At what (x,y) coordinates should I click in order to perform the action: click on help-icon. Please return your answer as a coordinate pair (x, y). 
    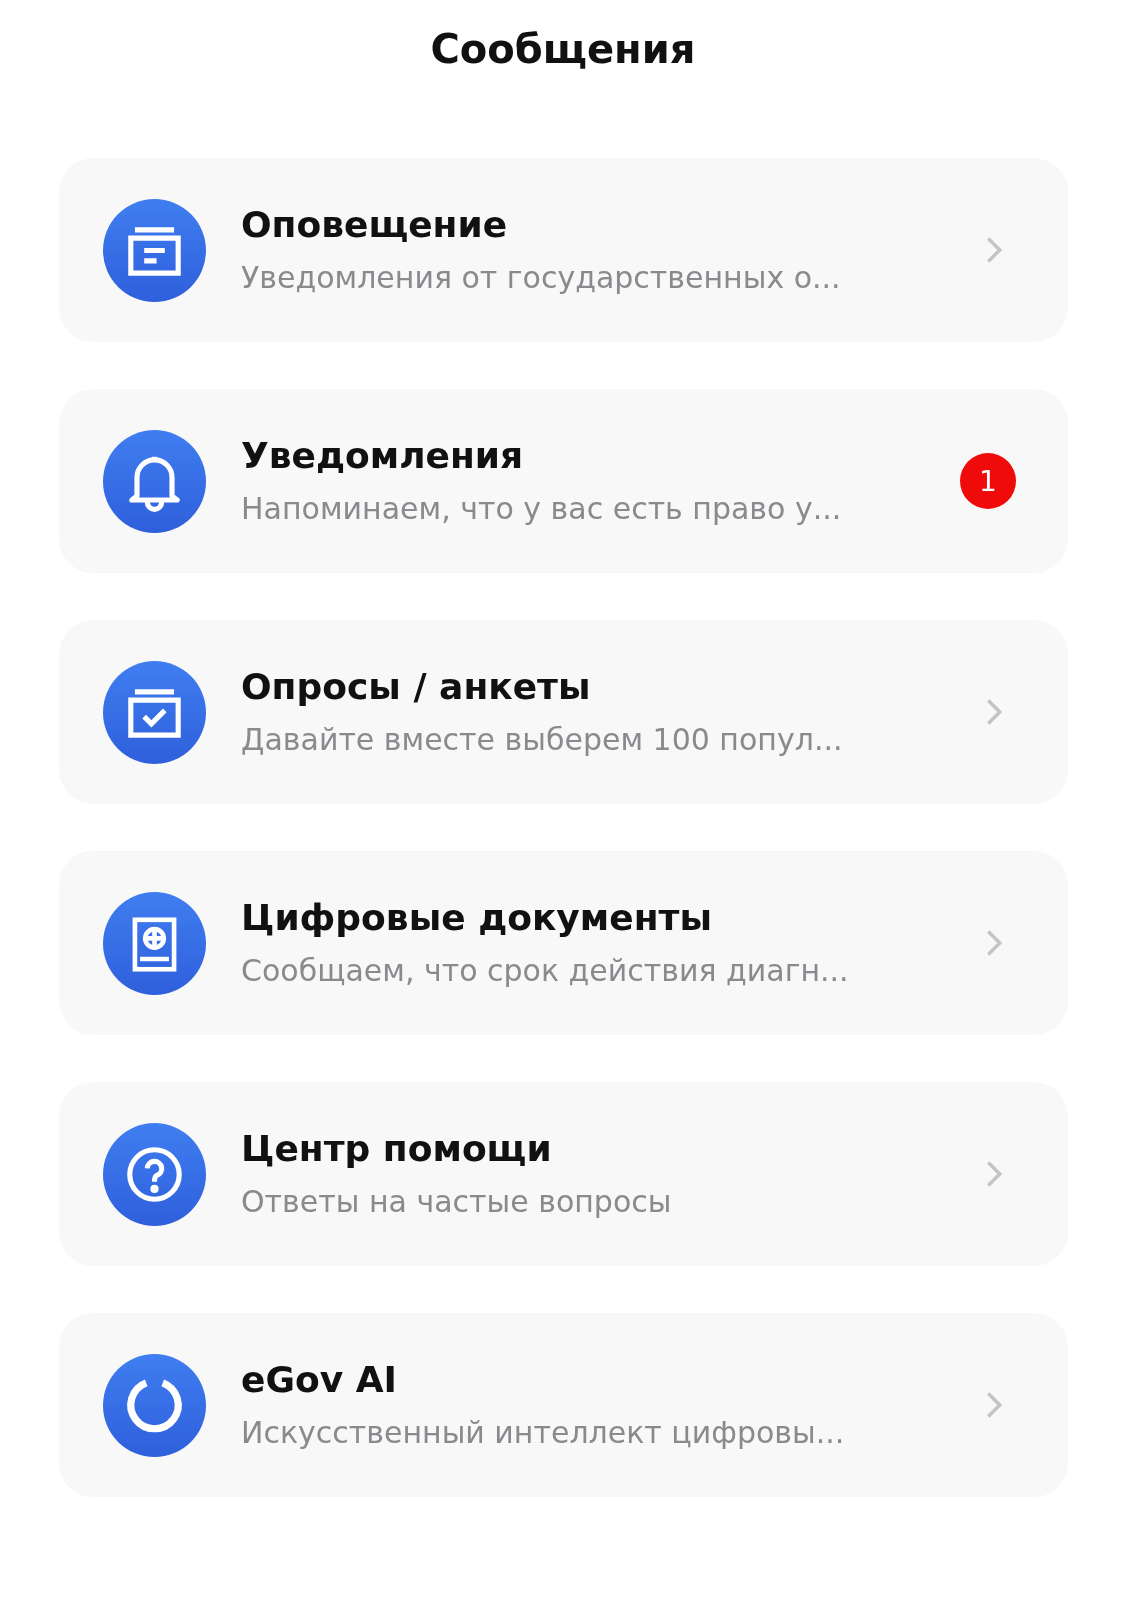
    Looking at the image, I should click on (154, 1174).